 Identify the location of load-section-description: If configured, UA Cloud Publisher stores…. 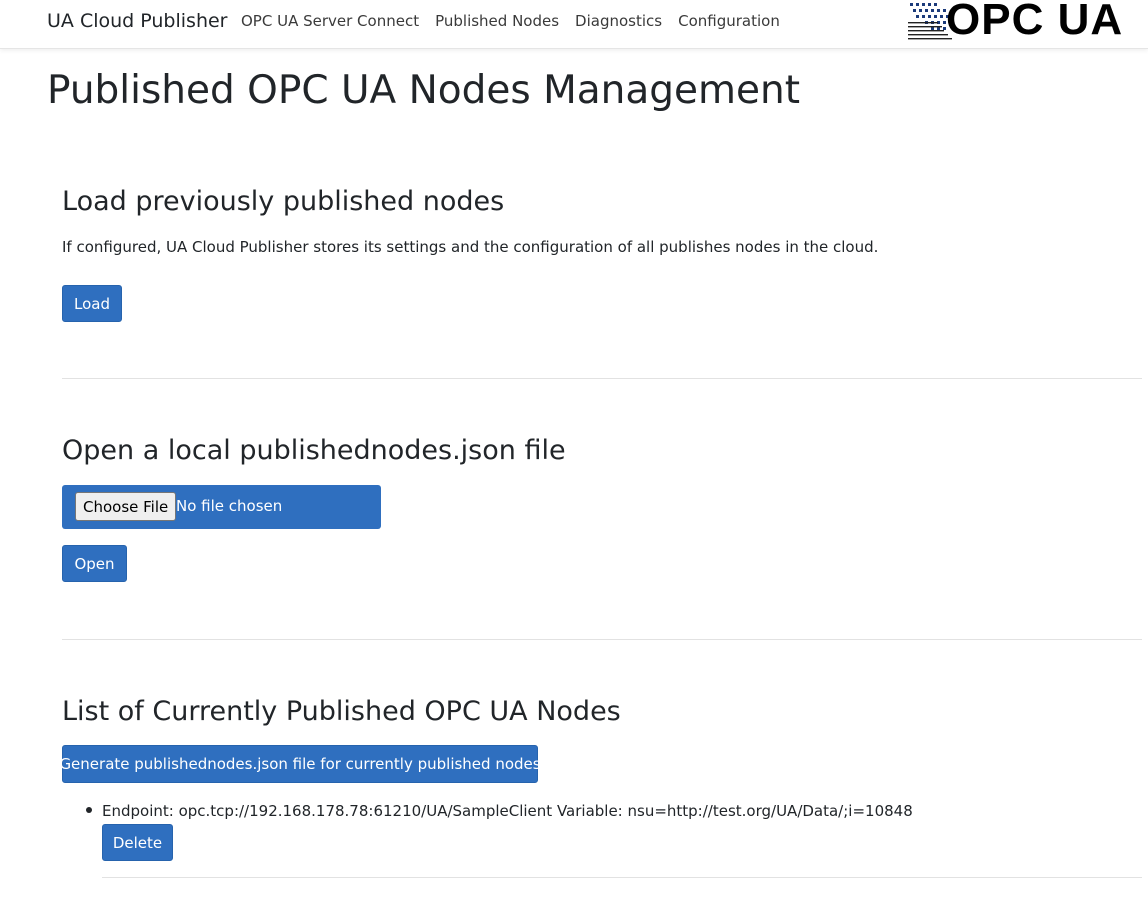
(470, 247).